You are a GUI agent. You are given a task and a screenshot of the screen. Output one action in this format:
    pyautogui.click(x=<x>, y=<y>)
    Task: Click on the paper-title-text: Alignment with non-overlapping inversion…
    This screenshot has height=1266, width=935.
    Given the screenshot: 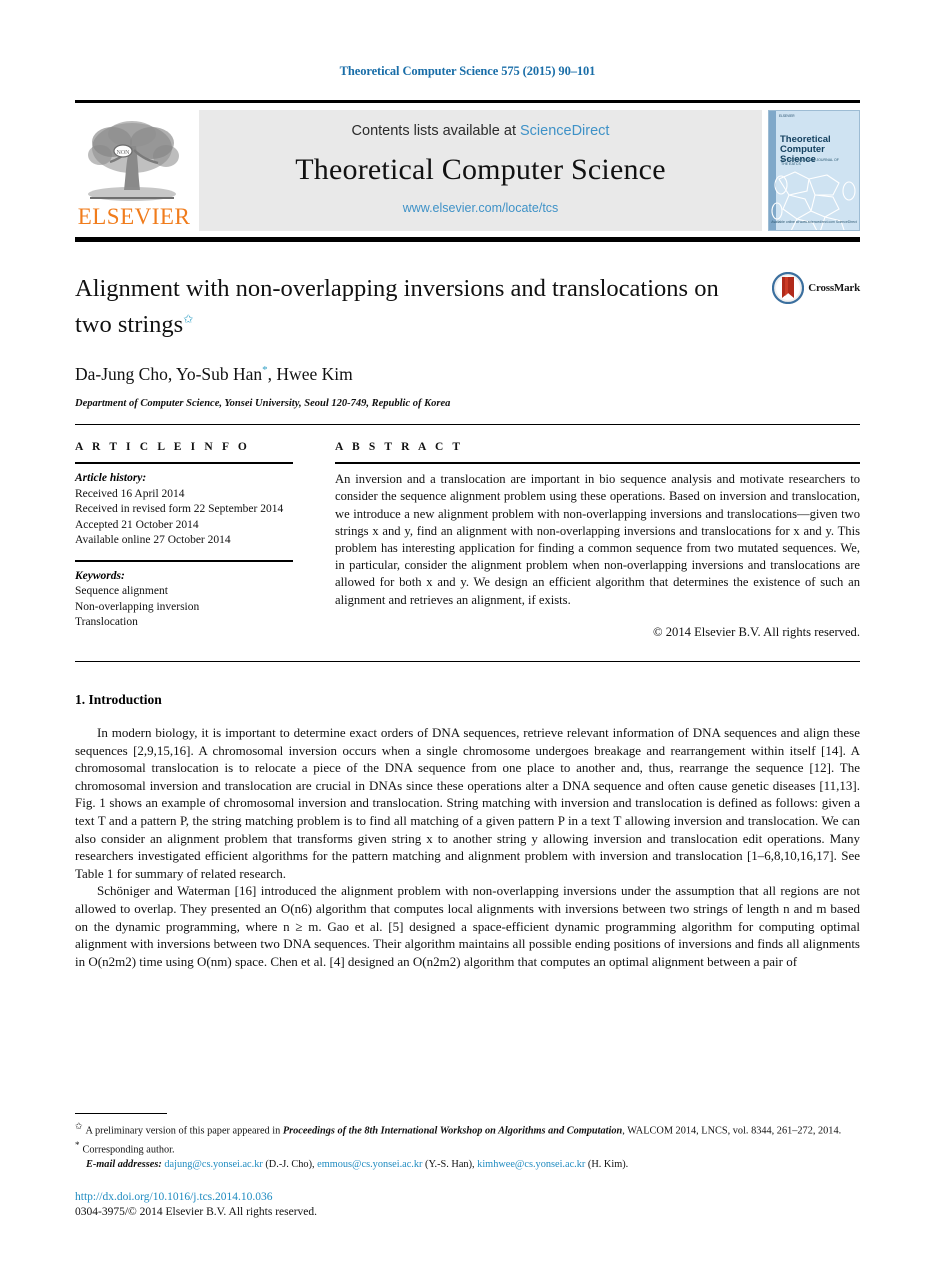 What is the action you would take?
    pyautogui.click(x=397, y=307)
    